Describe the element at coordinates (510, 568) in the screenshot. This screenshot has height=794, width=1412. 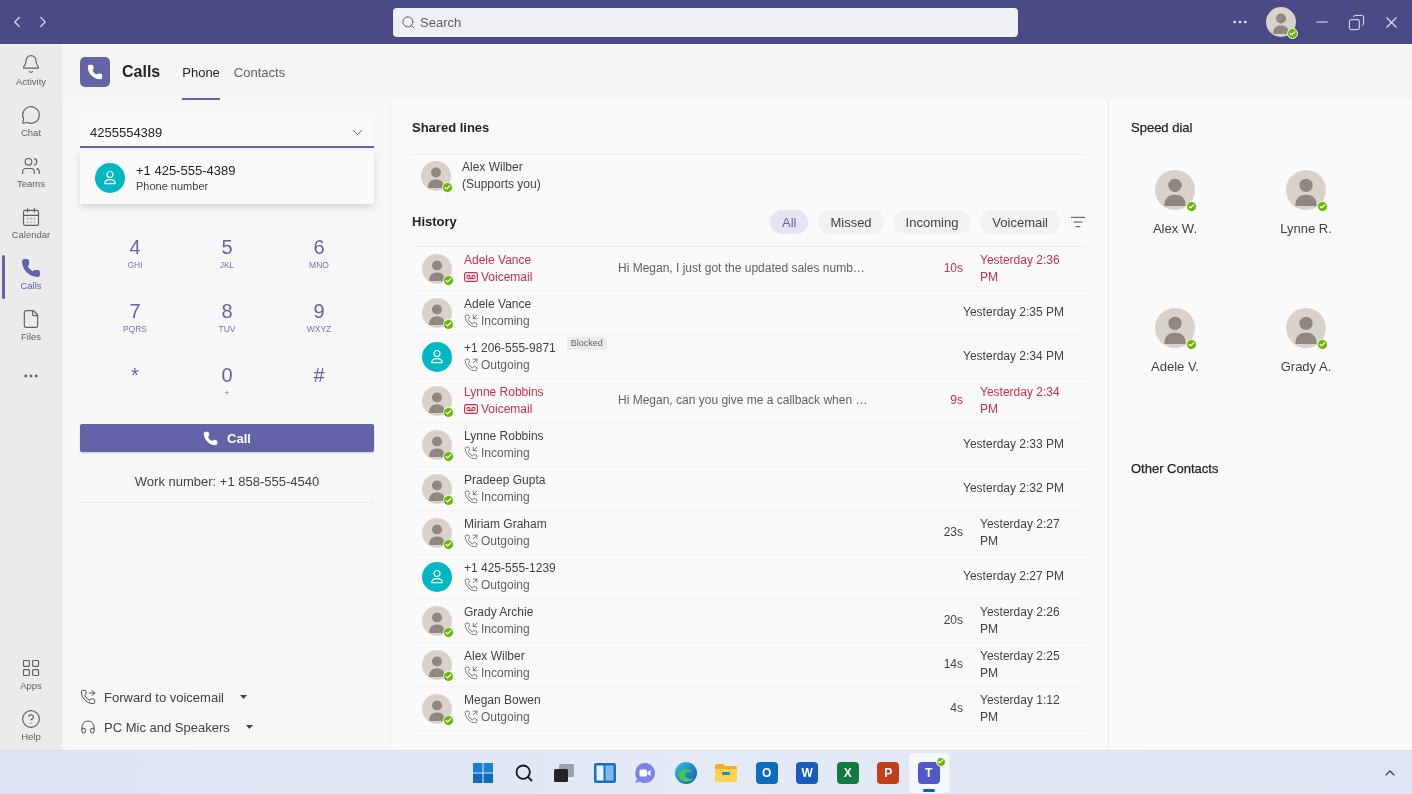
I see `contact-name: +1 425-555-1239` at that location.